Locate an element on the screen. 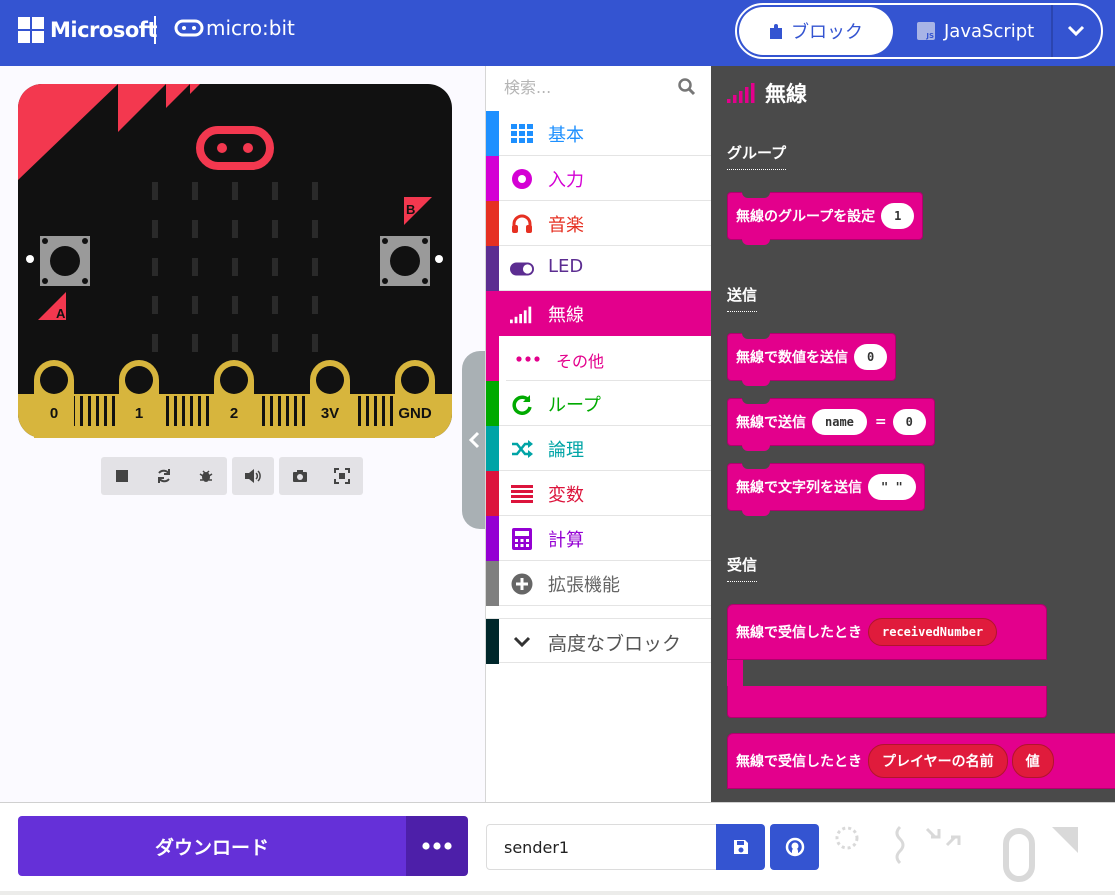 Image resolution: width=1115 pixels, height=895 pixels. category-label: ループ is located at coordinates (574, 405).